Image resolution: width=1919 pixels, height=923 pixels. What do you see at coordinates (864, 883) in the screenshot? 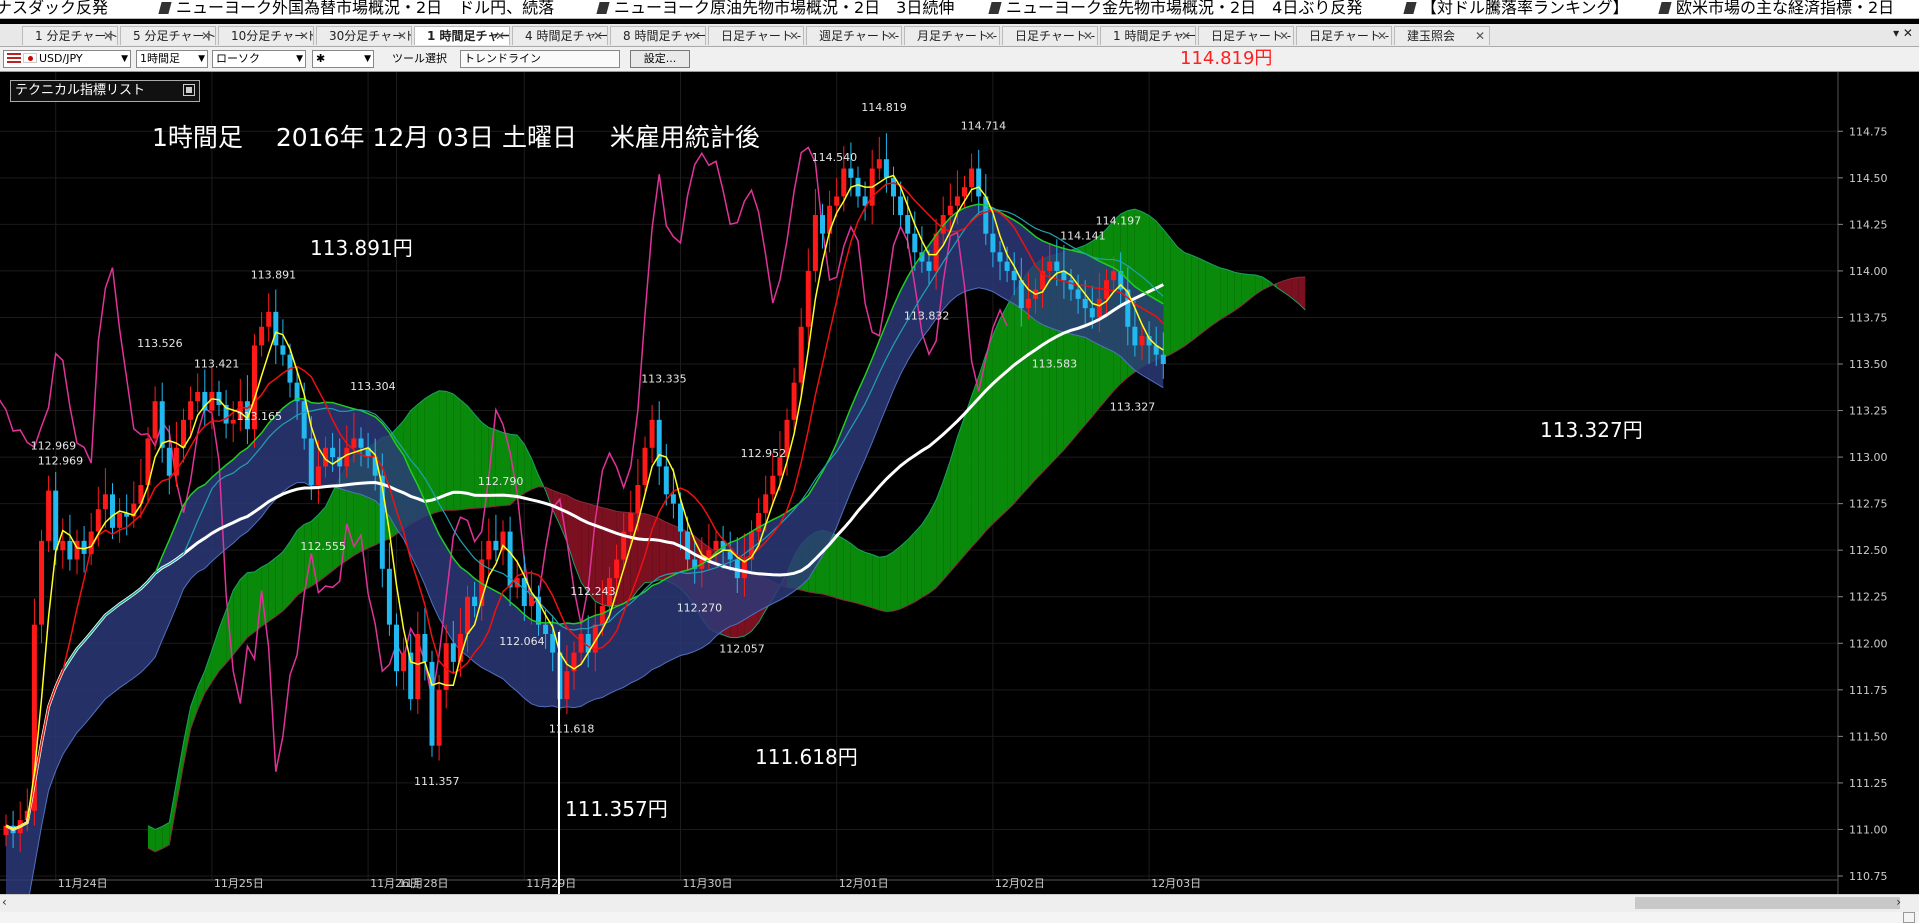
I see `time-axis-label: 12月01日` at bounding box center [864, 883].